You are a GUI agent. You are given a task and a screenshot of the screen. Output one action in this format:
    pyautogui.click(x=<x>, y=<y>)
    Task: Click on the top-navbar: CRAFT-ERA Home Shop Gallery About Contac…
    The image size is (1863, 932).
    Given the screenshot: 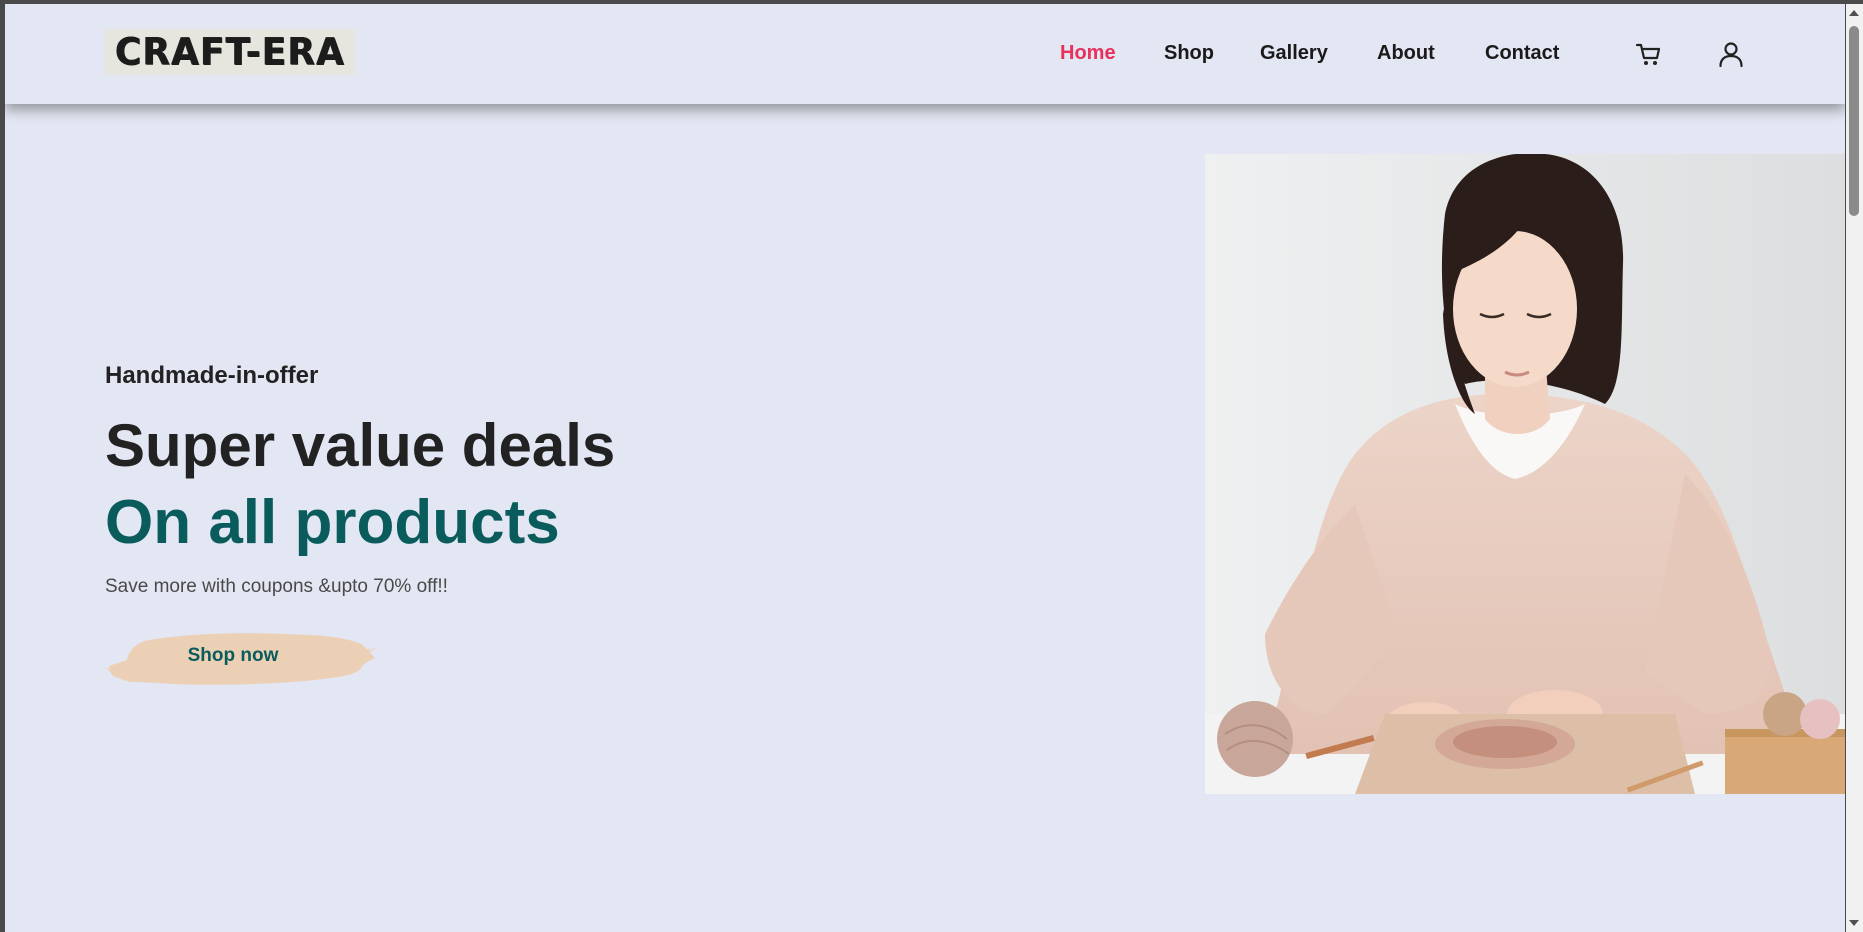 What is the action you would take?
    pyautogui.click(x=925, y=54)
    